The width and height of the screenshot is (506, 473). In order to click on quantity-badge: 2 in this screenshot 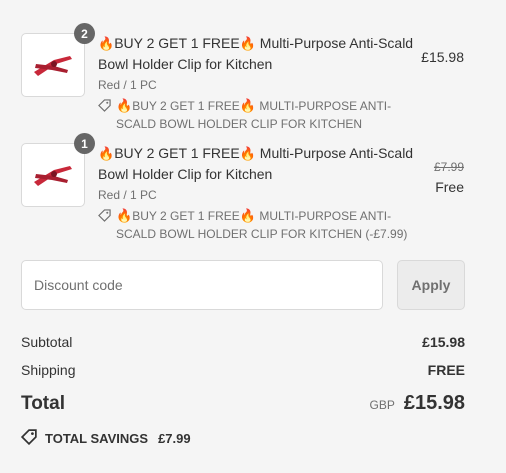, I will do `click(84, 33)`.